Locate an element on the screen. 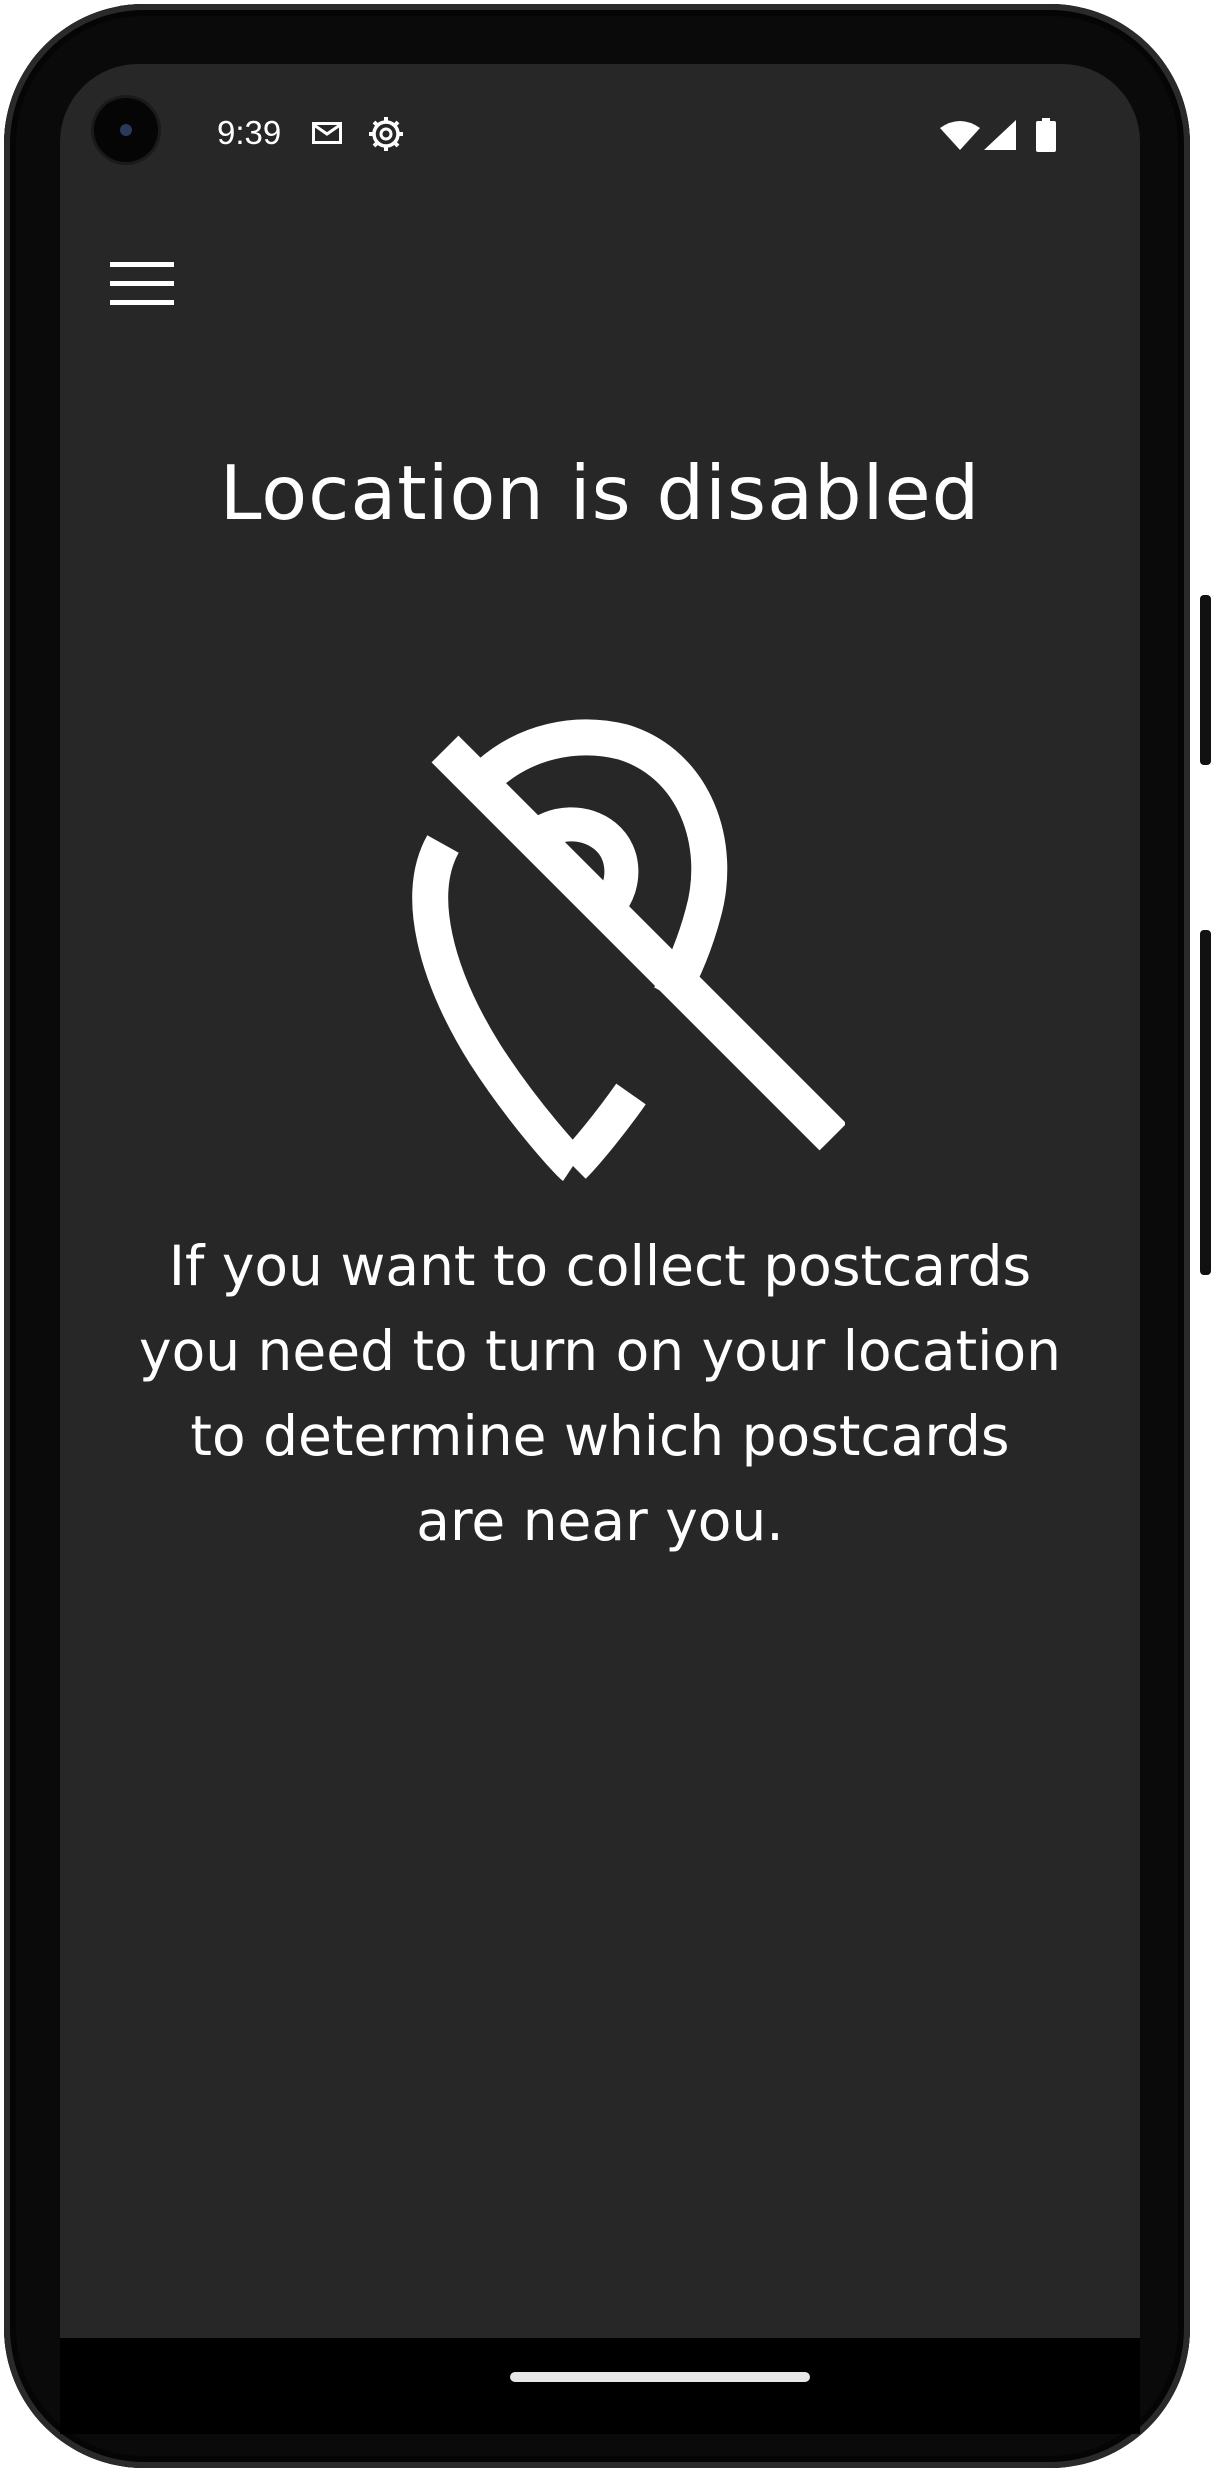 This screenshot has width=1211, height=2474. message-line: to determine which postcards is located at coordinates (600, 1436).